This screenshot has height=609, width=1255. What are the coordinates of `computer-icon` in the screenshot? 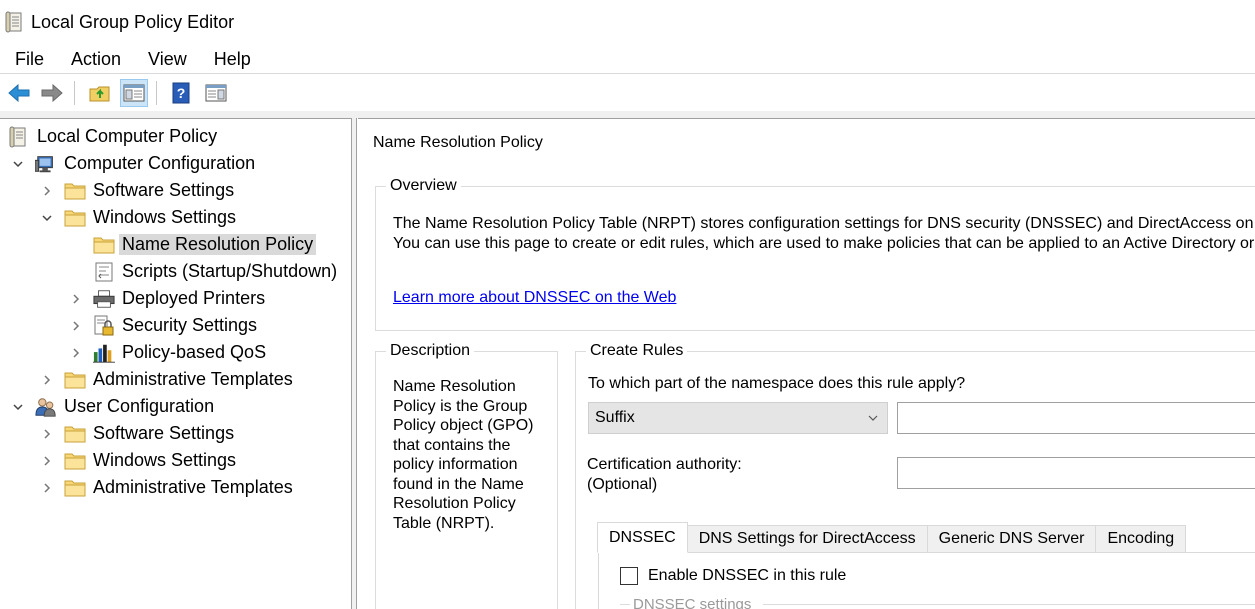 It's located at (46, 164).